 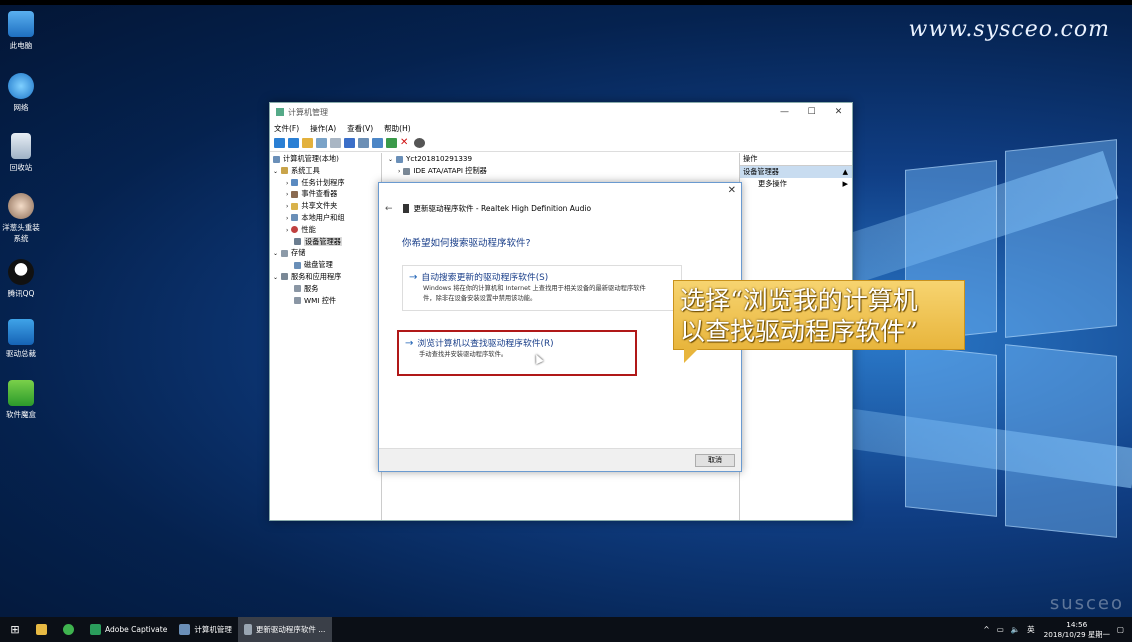 What do you see at coordinates (561, 171) in the screenshot?
I see `device-category: › IDE ATA/ATAPI 控制器` at bounding box center [561, 171].